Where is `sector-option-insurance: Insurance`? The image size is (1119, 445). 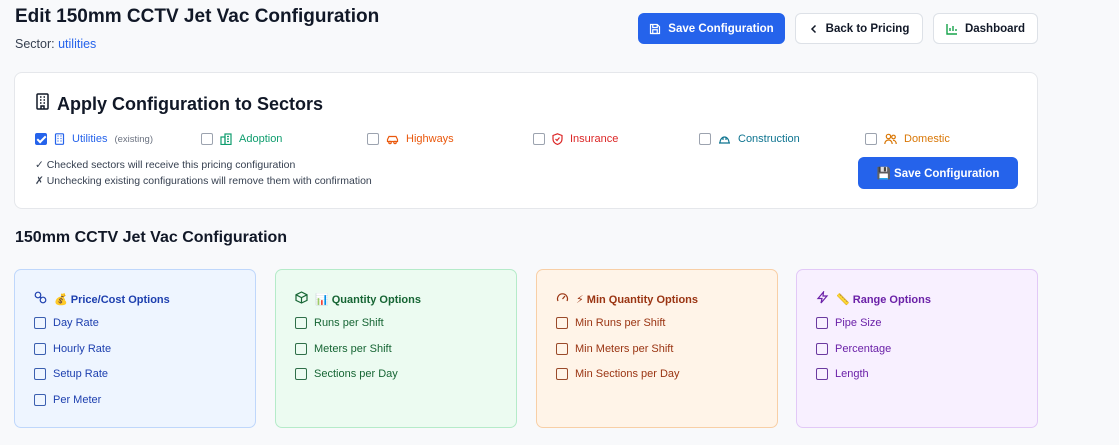
sector-option-insurance: Insurance is located at coordinates (575, 139).